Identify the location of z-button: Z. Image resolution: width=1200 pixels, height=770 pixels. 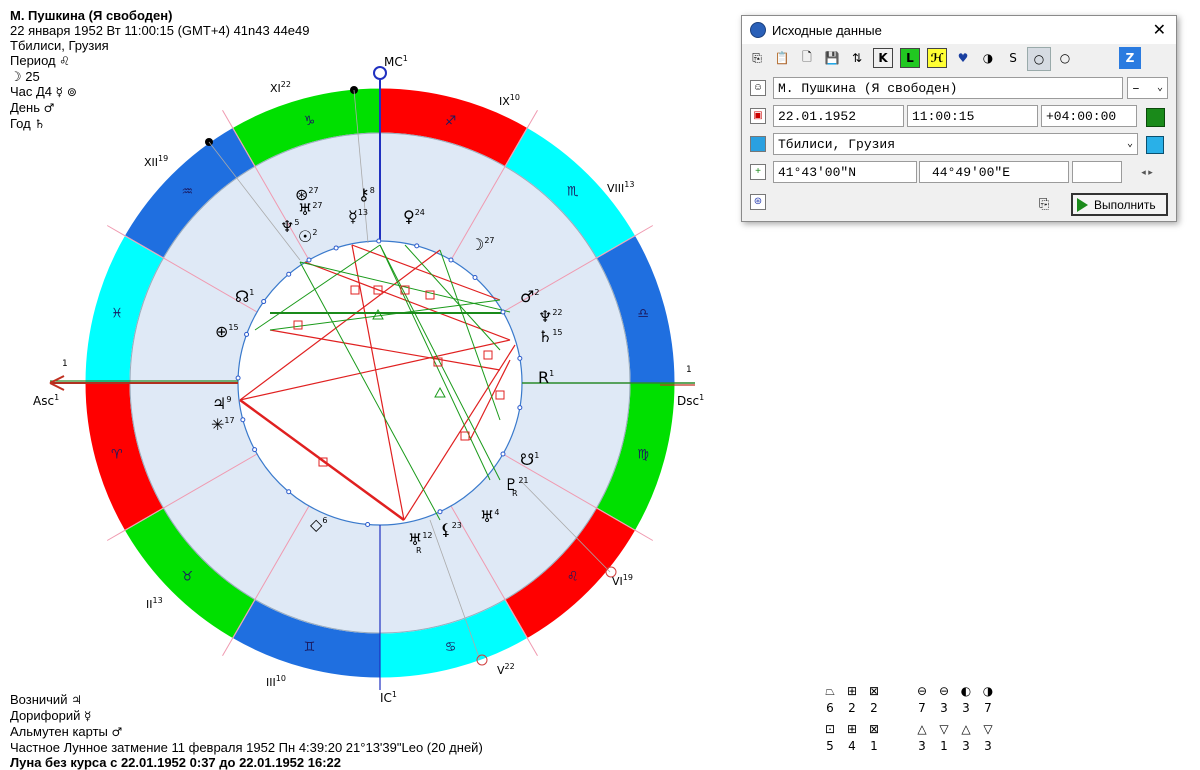
(1130, 58).